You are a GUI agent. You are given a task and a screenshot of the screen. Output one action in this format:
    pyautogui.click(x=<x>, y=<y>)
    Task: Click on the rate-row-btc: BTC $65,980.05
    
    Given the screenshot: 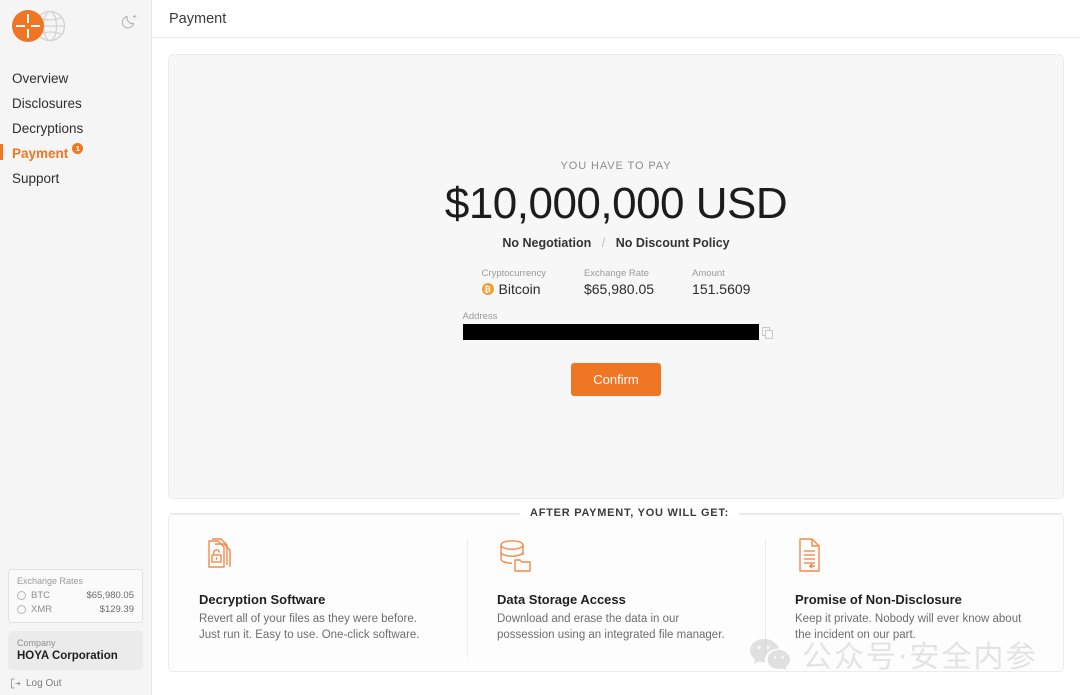 What is the action you would take?
    pyautogui.click(x=75, y=595)
    